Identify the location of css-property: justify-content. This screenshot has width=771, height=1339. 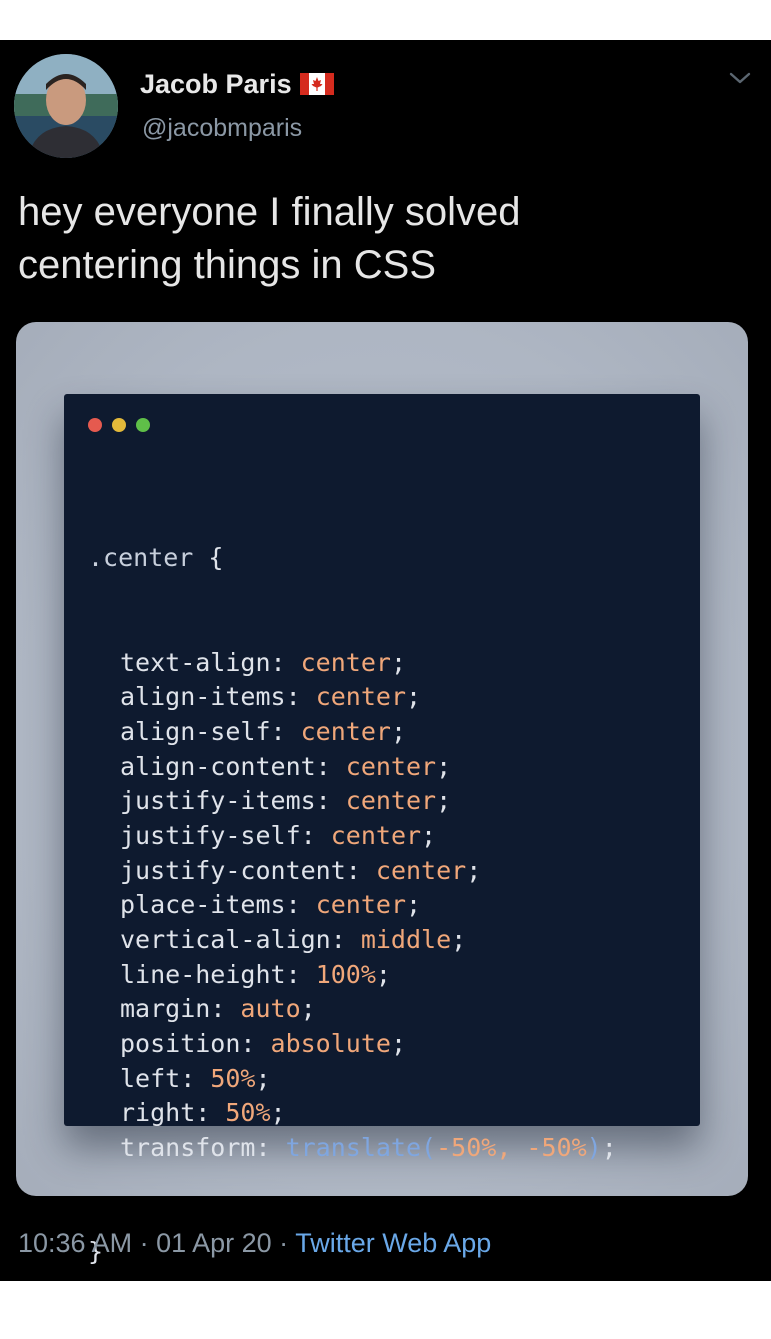
(233, 870).